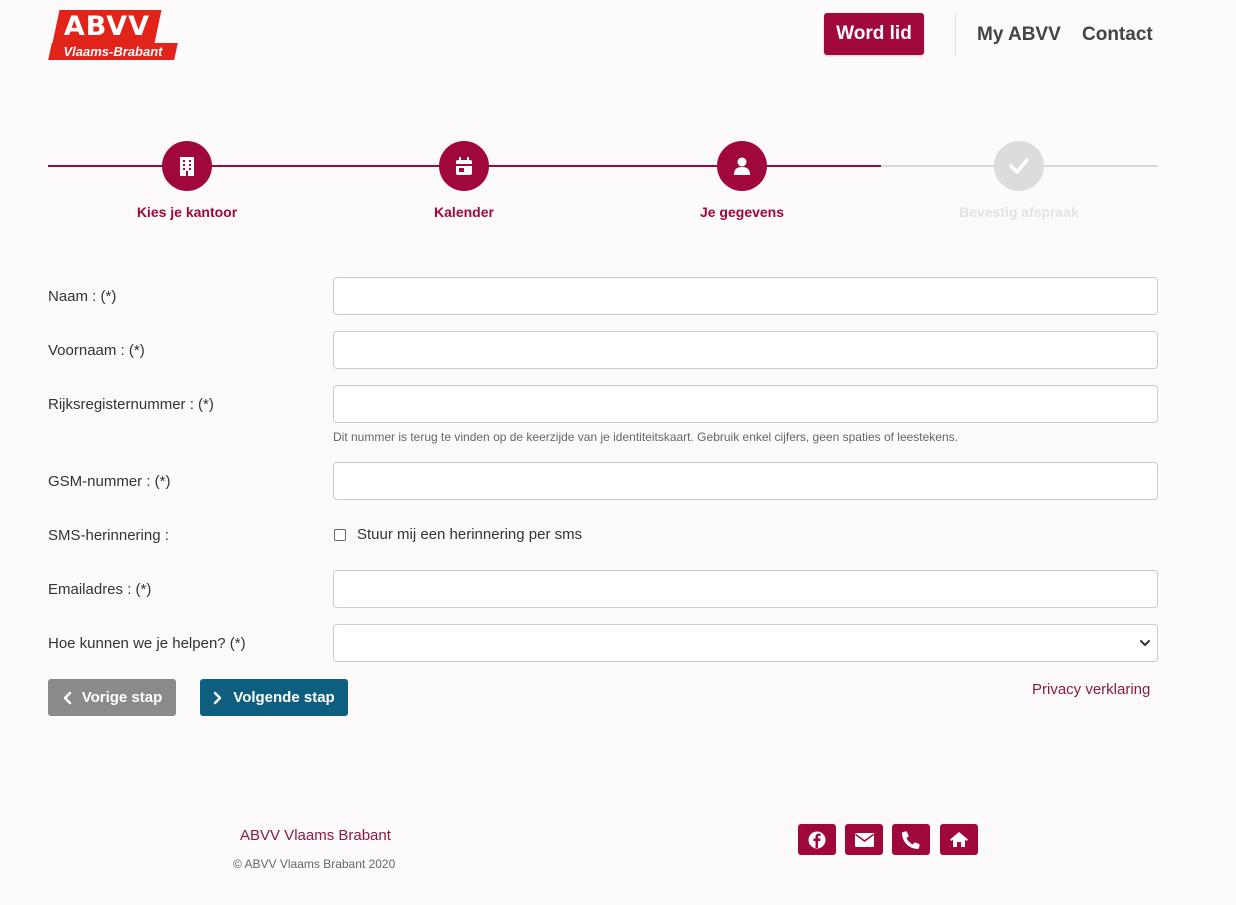  I want to click on naam-input, so click(745, 296).